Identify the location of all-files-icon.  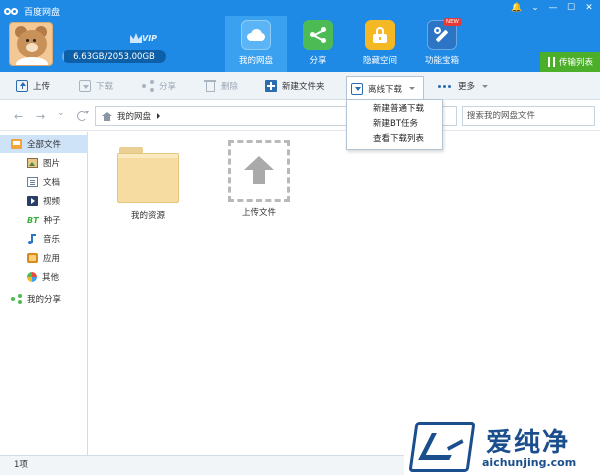
(16, 144).